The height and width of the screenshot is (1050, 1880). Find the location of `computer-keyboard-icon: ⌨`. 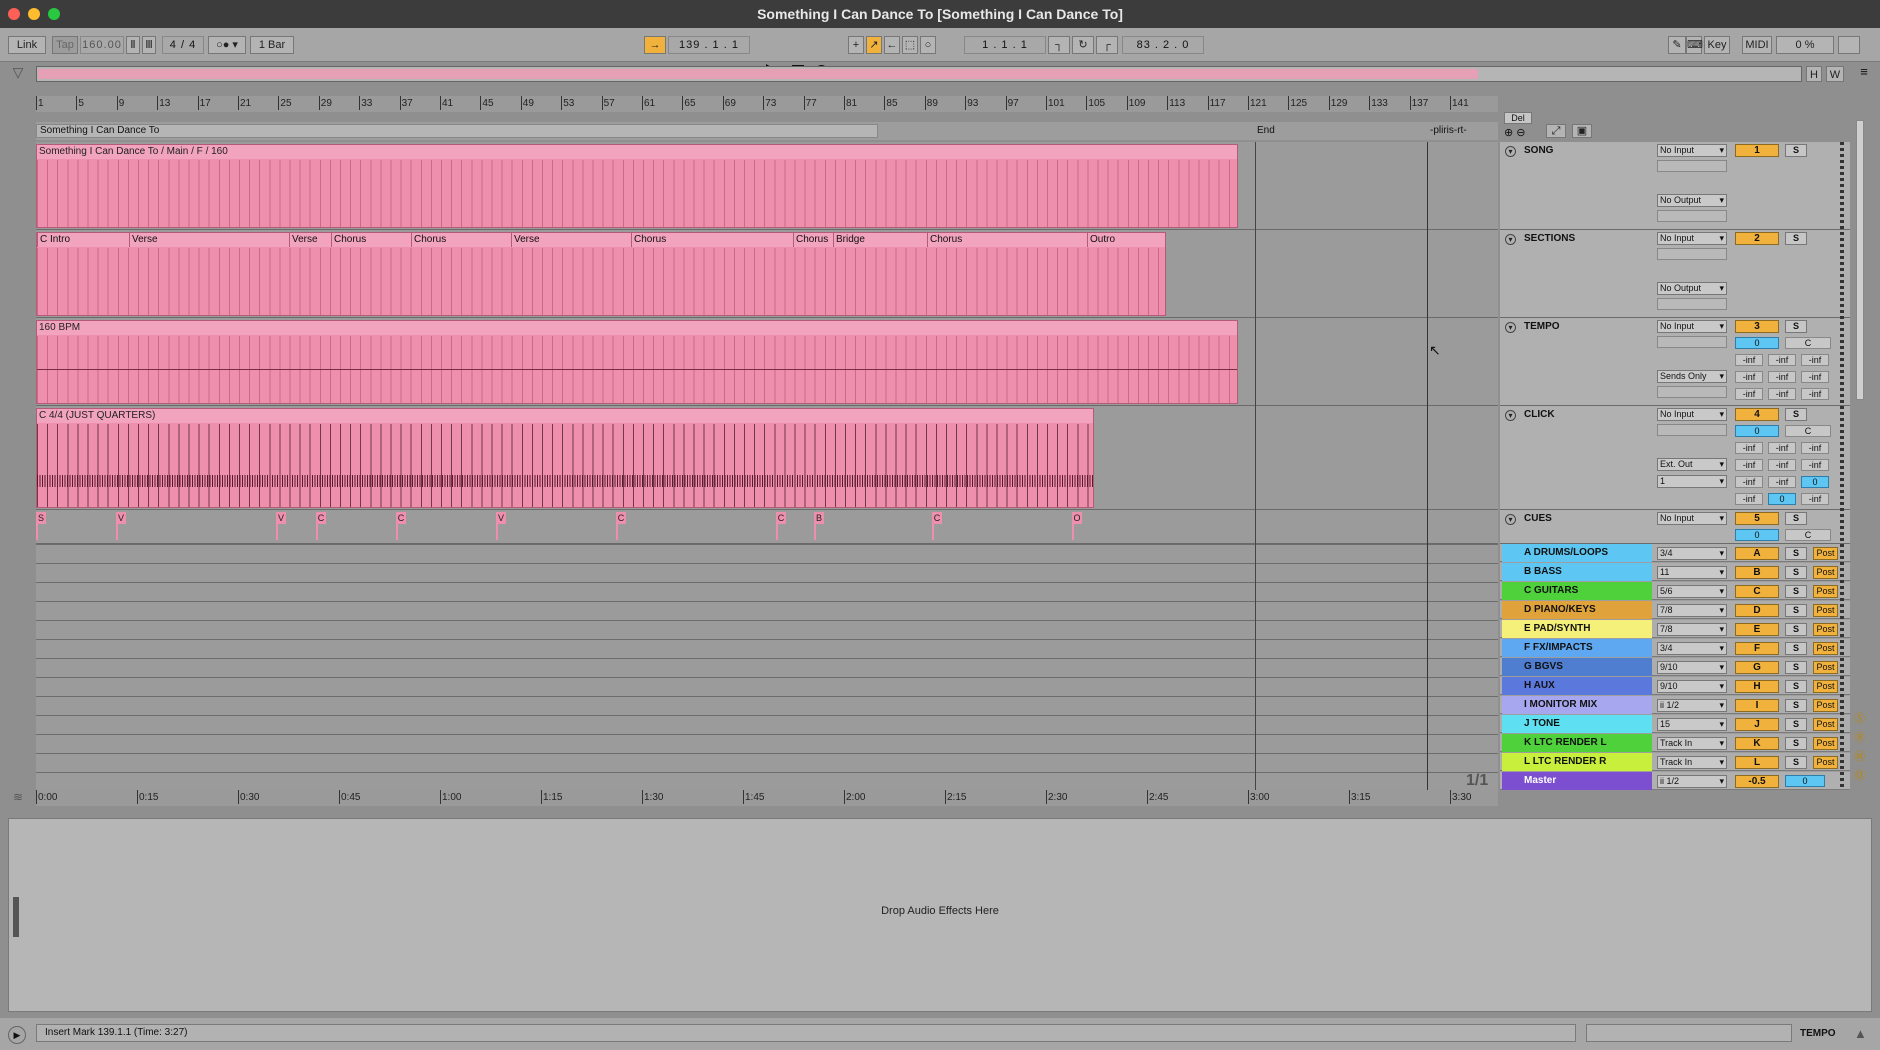

computer-keyboard-icon: ⌨ is located at coordinates (1694, 45).